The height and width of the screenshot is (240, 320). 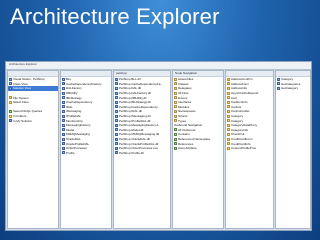 What do you see at coordinates (131, 152) in the screenshot?
I see `list-item-label: PetShop.Profile.dll` at bounding box center [131, 152].